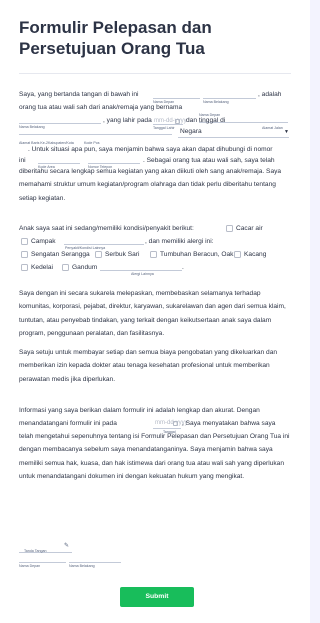  Describe the element at coordinates (60, 254) in the screenshot. I see `label-sengatan-serangga: Sengatan Serangga` at that location.